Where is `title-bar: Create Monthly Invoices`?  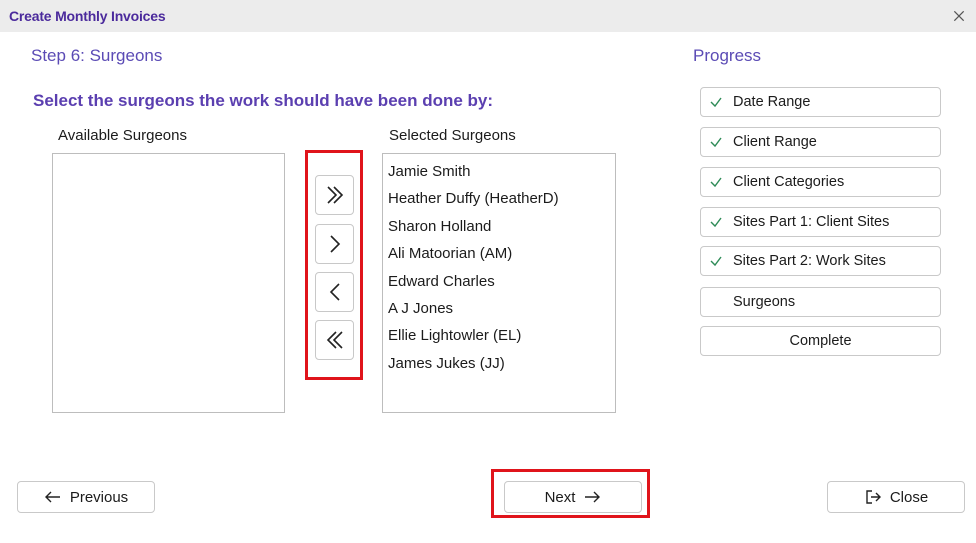
title-bar: Create Monthly Invoices is located at coordinates (488, 16).